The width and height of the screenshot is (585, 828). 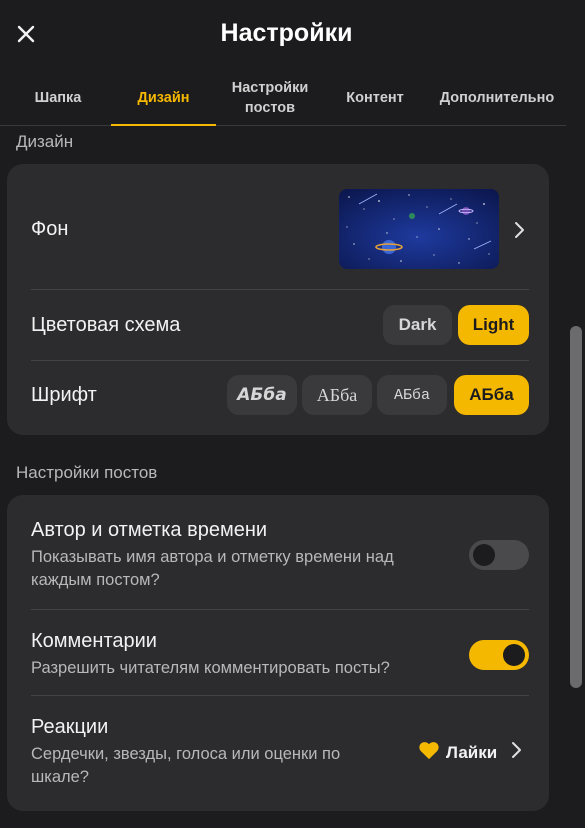 I want to click on comments-title: Комментарии, so click(x=94, y=641).